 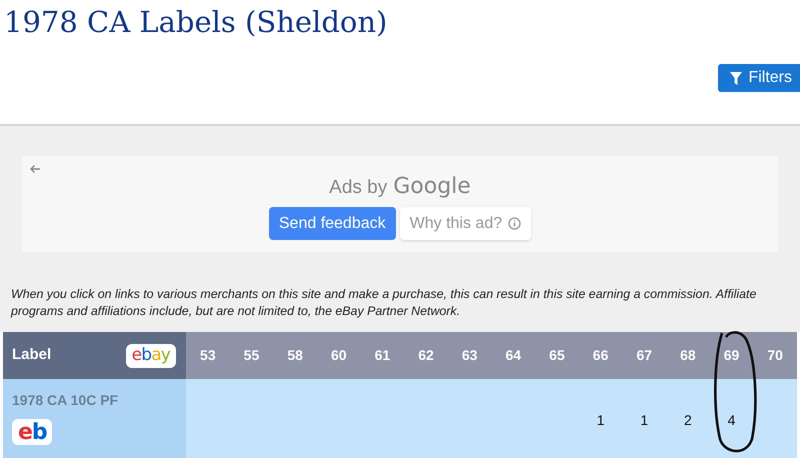 I want to click on brand-name: Google, so click(x=432, y=187).